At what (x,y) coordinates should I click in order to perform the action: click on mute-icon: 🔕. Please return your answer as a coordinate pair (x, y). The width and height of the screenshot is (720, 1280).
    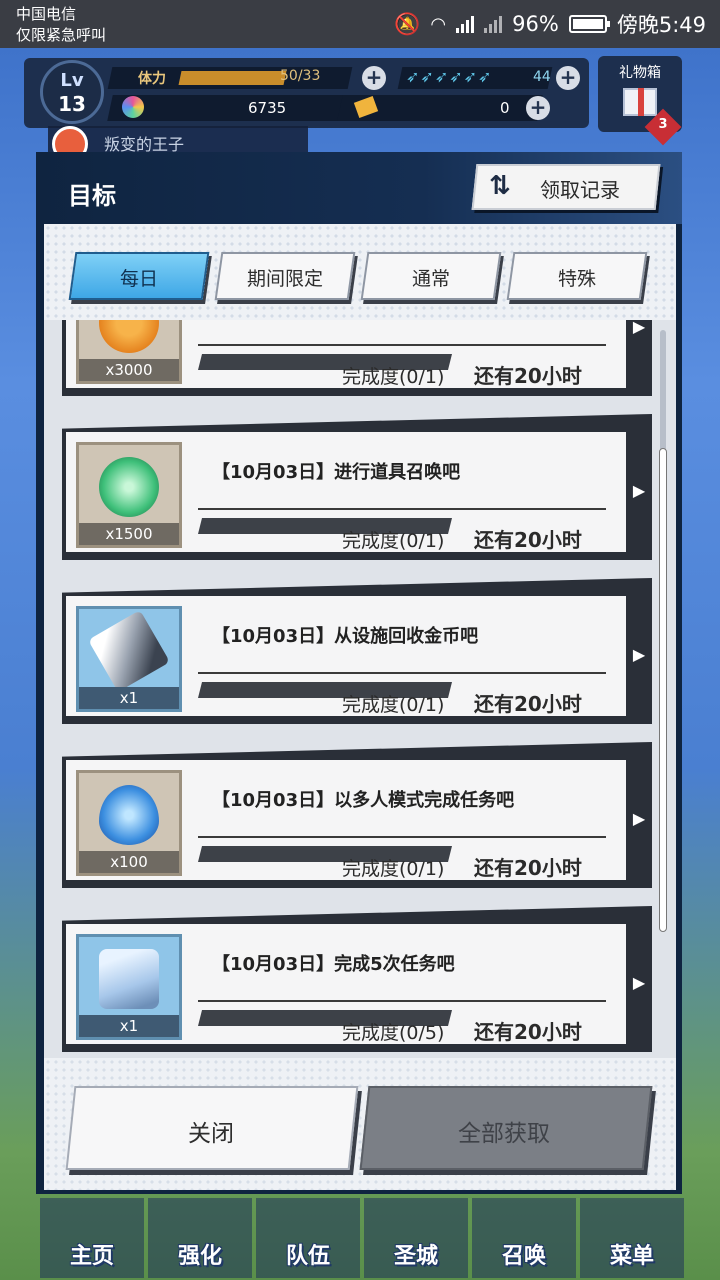
    Looking at the image, I should click on (407, 23).